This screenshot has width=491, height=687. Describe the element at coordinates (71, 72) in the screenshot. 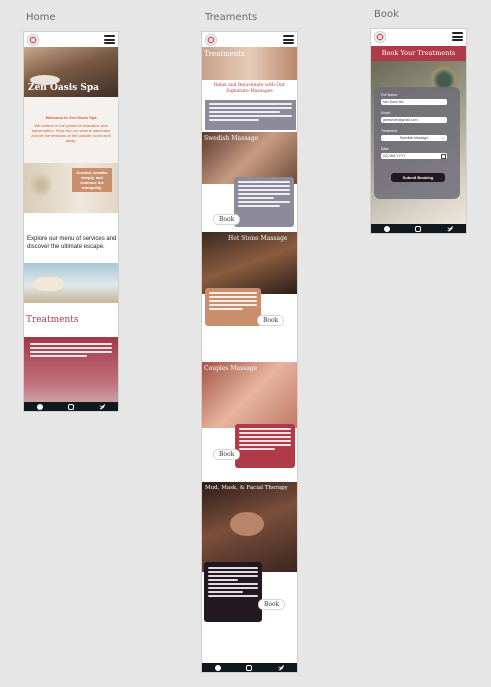

I see `hero-image: Zen Oasis Spa` at that location.